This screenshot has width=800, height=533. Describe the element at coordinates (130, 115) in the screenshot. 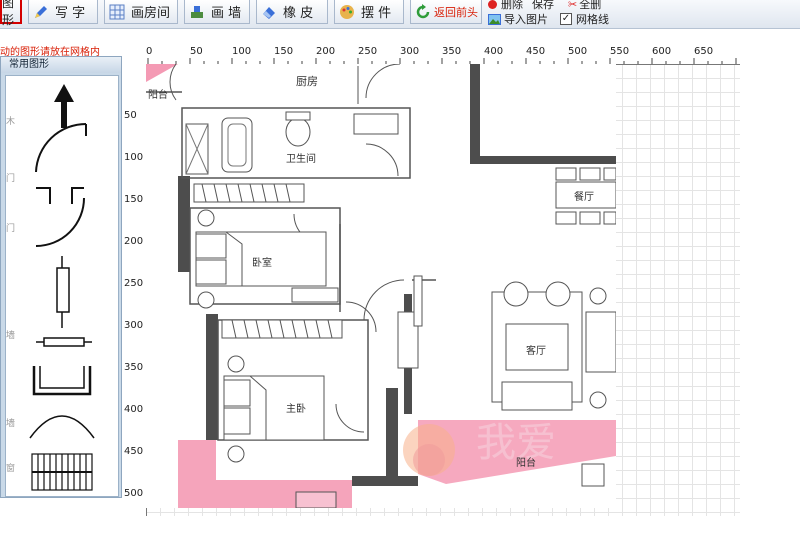

I see `ruler-left-tick: 50` at that location.